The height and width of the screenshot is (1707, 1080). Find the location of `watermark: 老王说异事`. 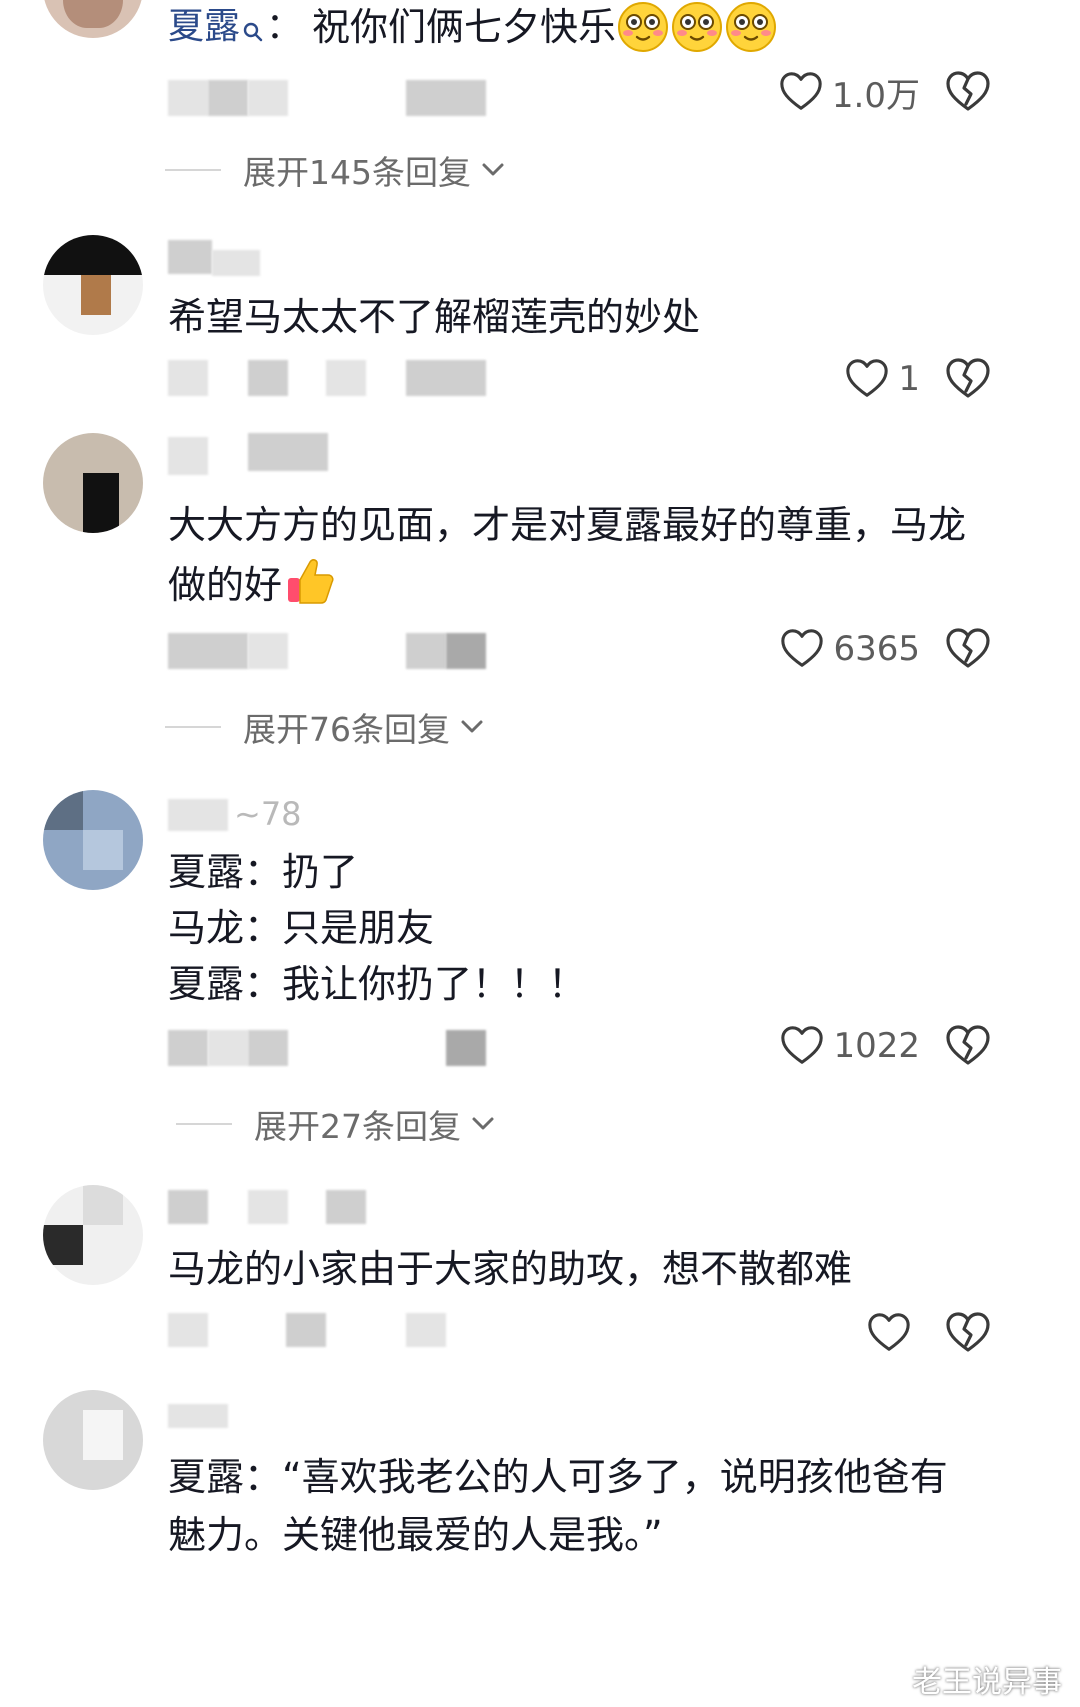

watermark: 老王说异事 is located at coordinates (987, 1682).